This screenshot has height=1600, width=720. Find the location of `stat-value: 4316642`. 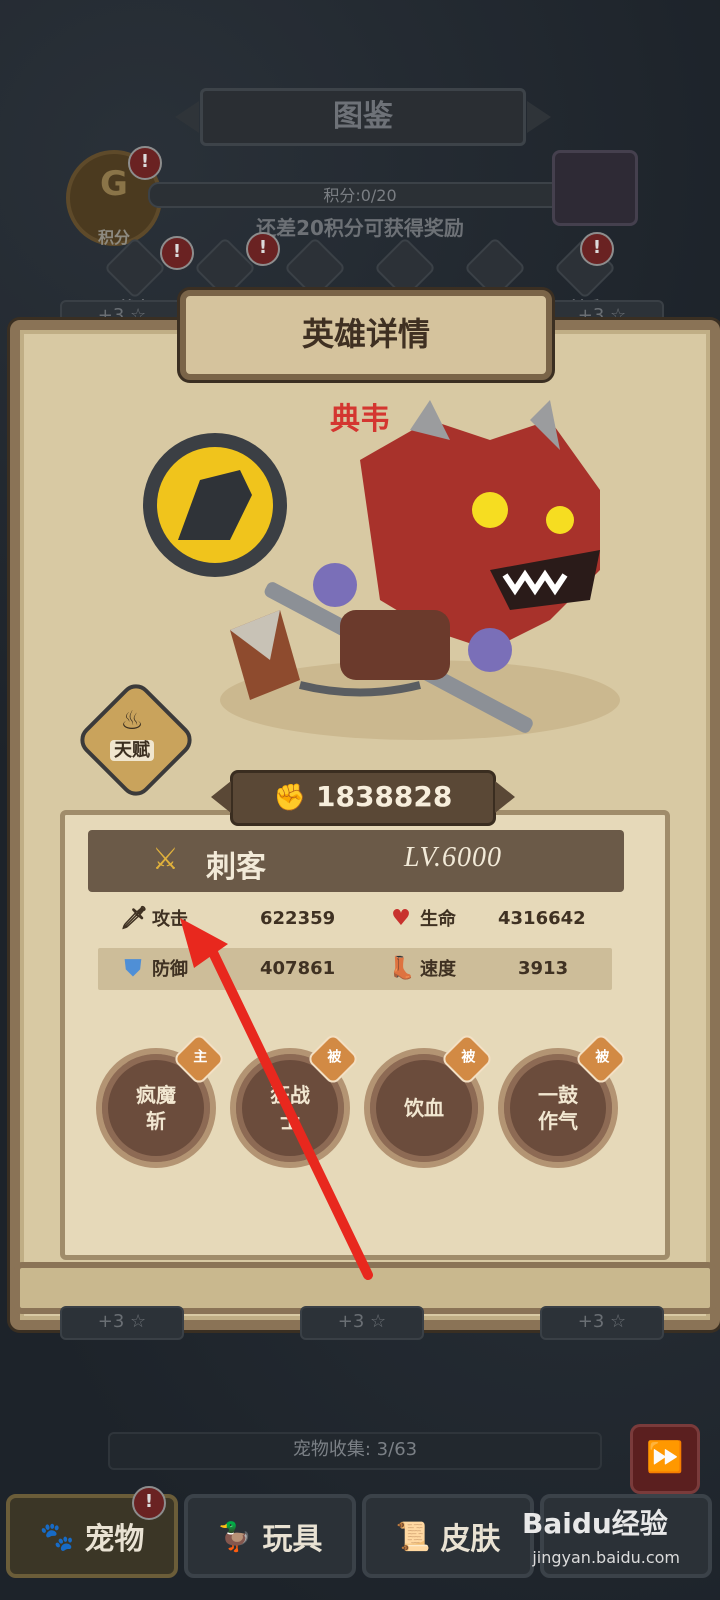

stat-value: 4316642 is located at coordinates (542, 918).